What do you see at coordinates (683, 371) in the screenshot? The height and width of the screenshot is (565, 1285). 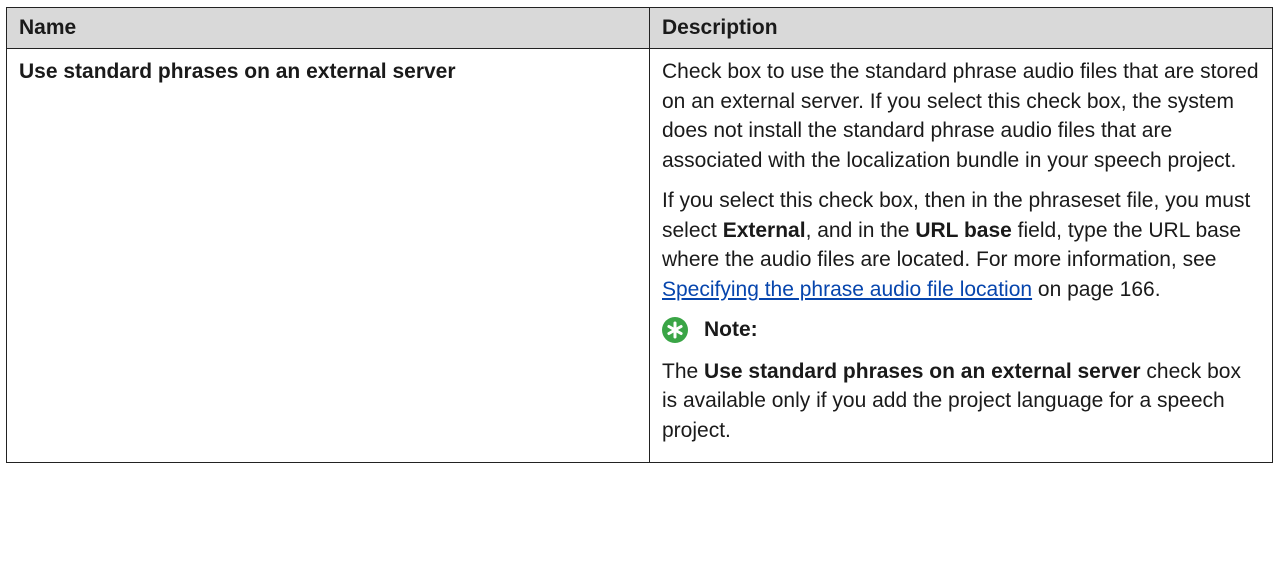 I see `note-text-1: The` at bounding box center [683, 371].